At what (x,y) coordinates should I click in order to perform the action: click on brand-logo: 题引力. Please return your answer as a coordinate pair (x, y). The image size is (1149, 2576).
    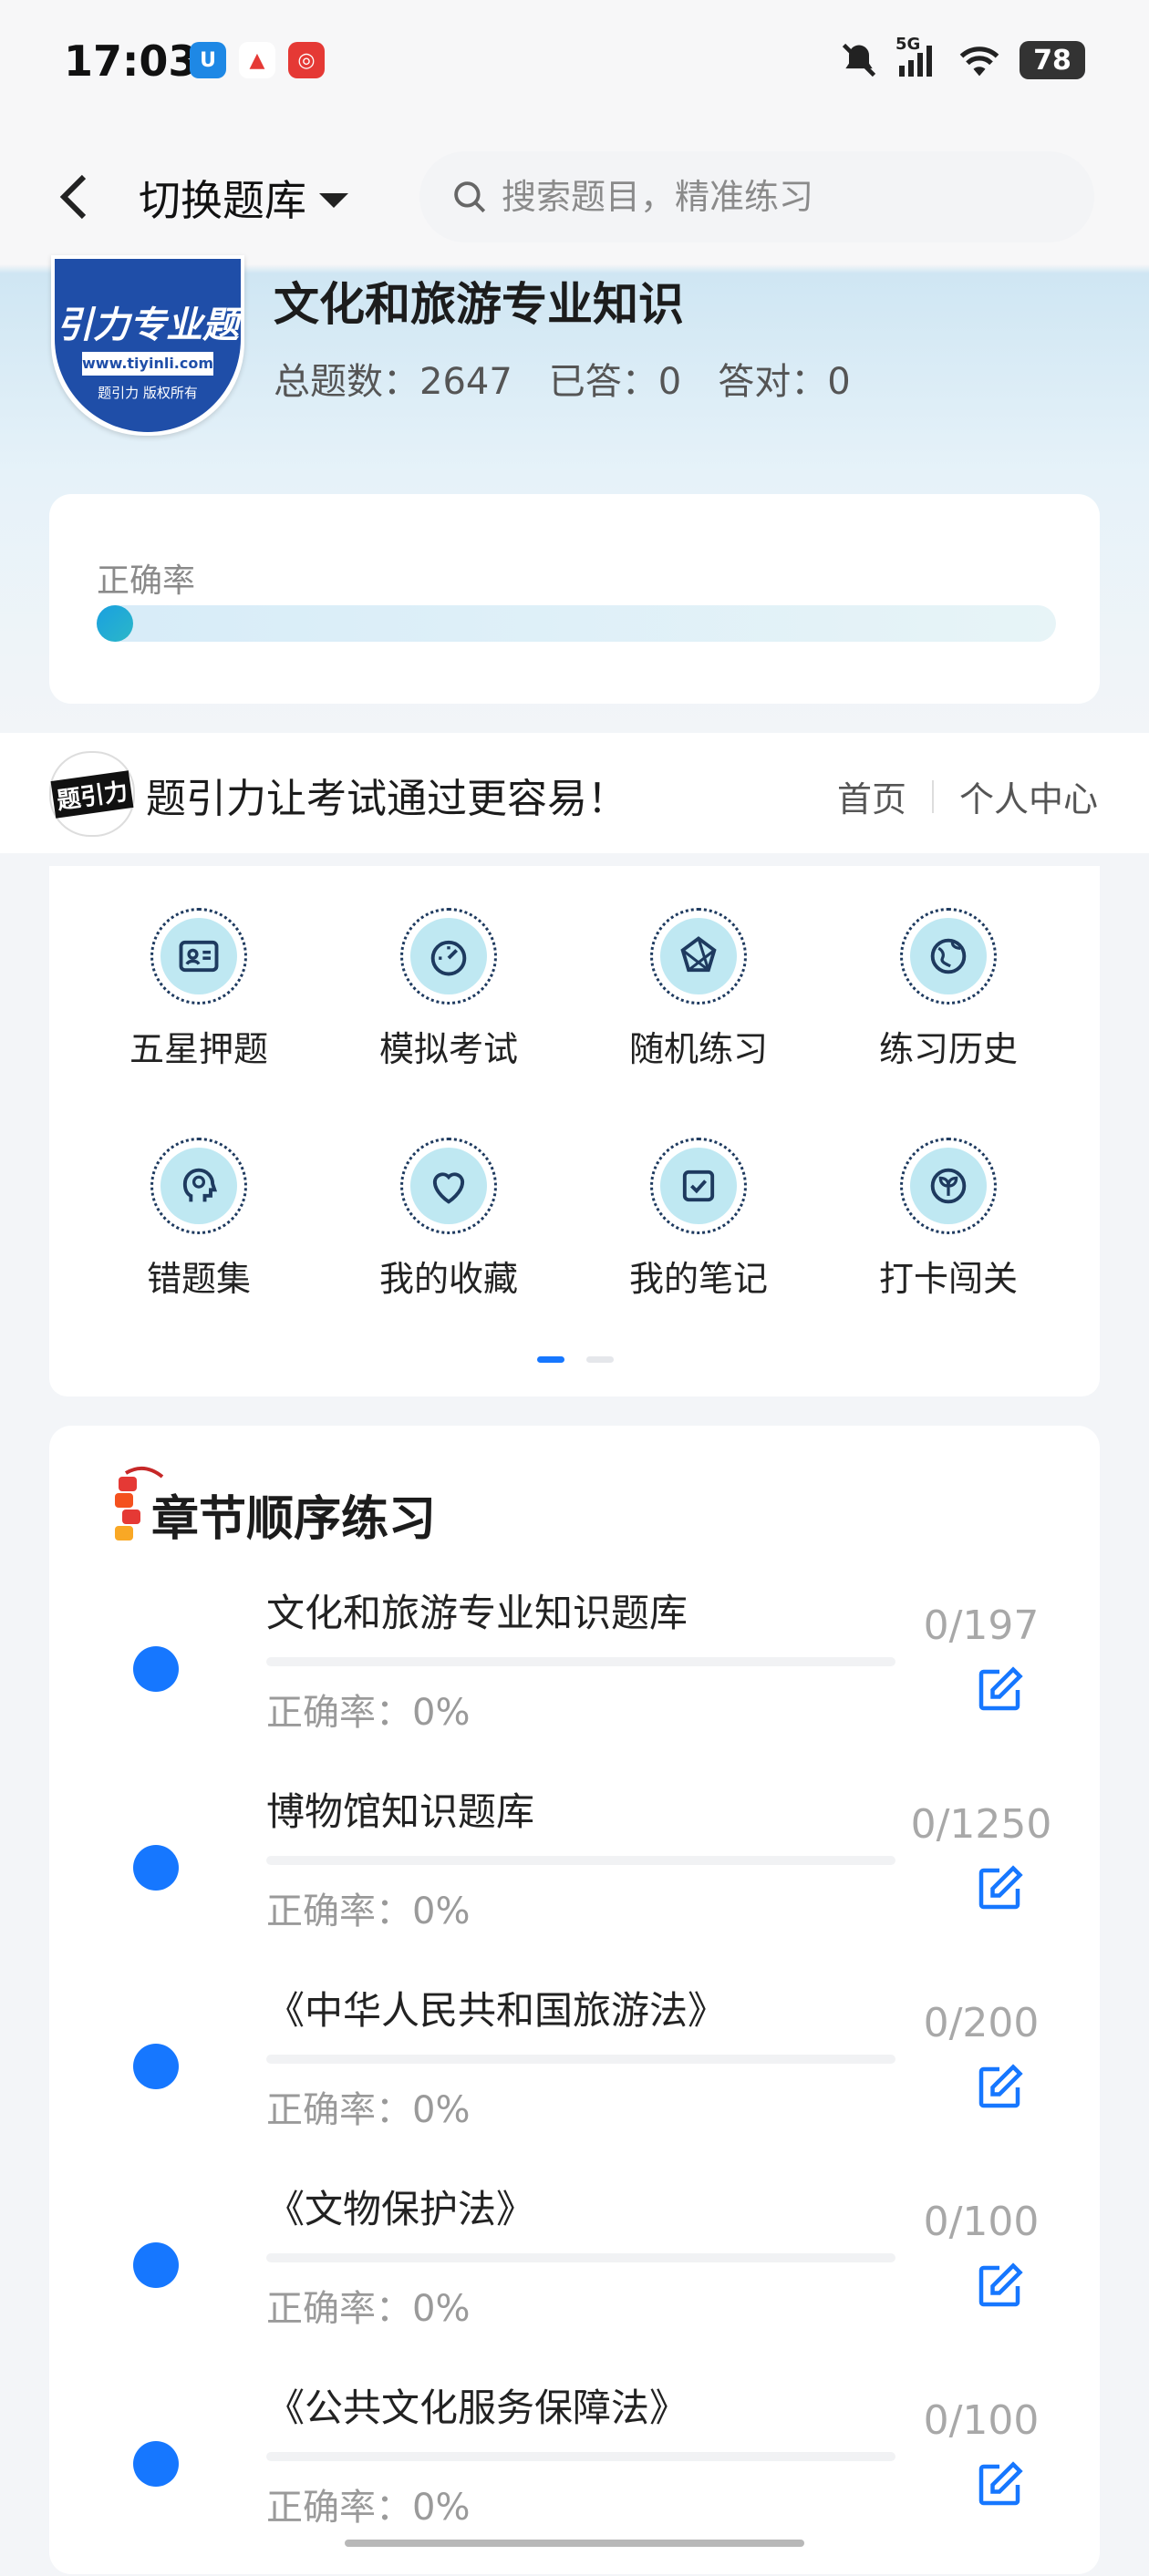
    Looking at the image, I should click on (92, 794).